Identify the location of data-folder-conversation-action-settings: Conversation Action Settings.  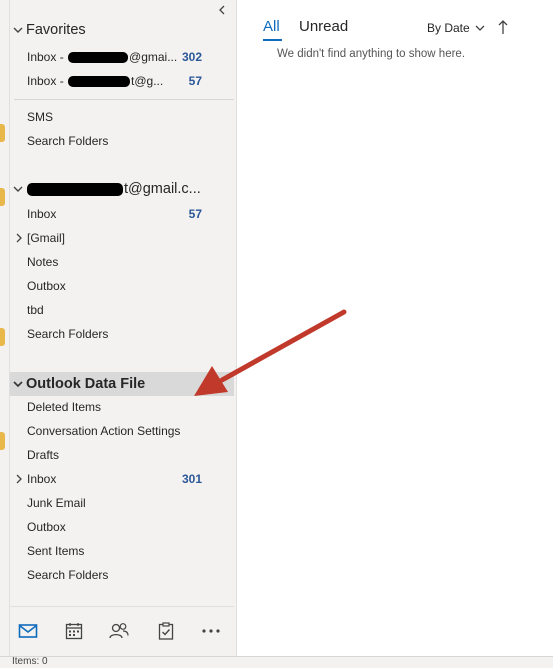
(122, 431).